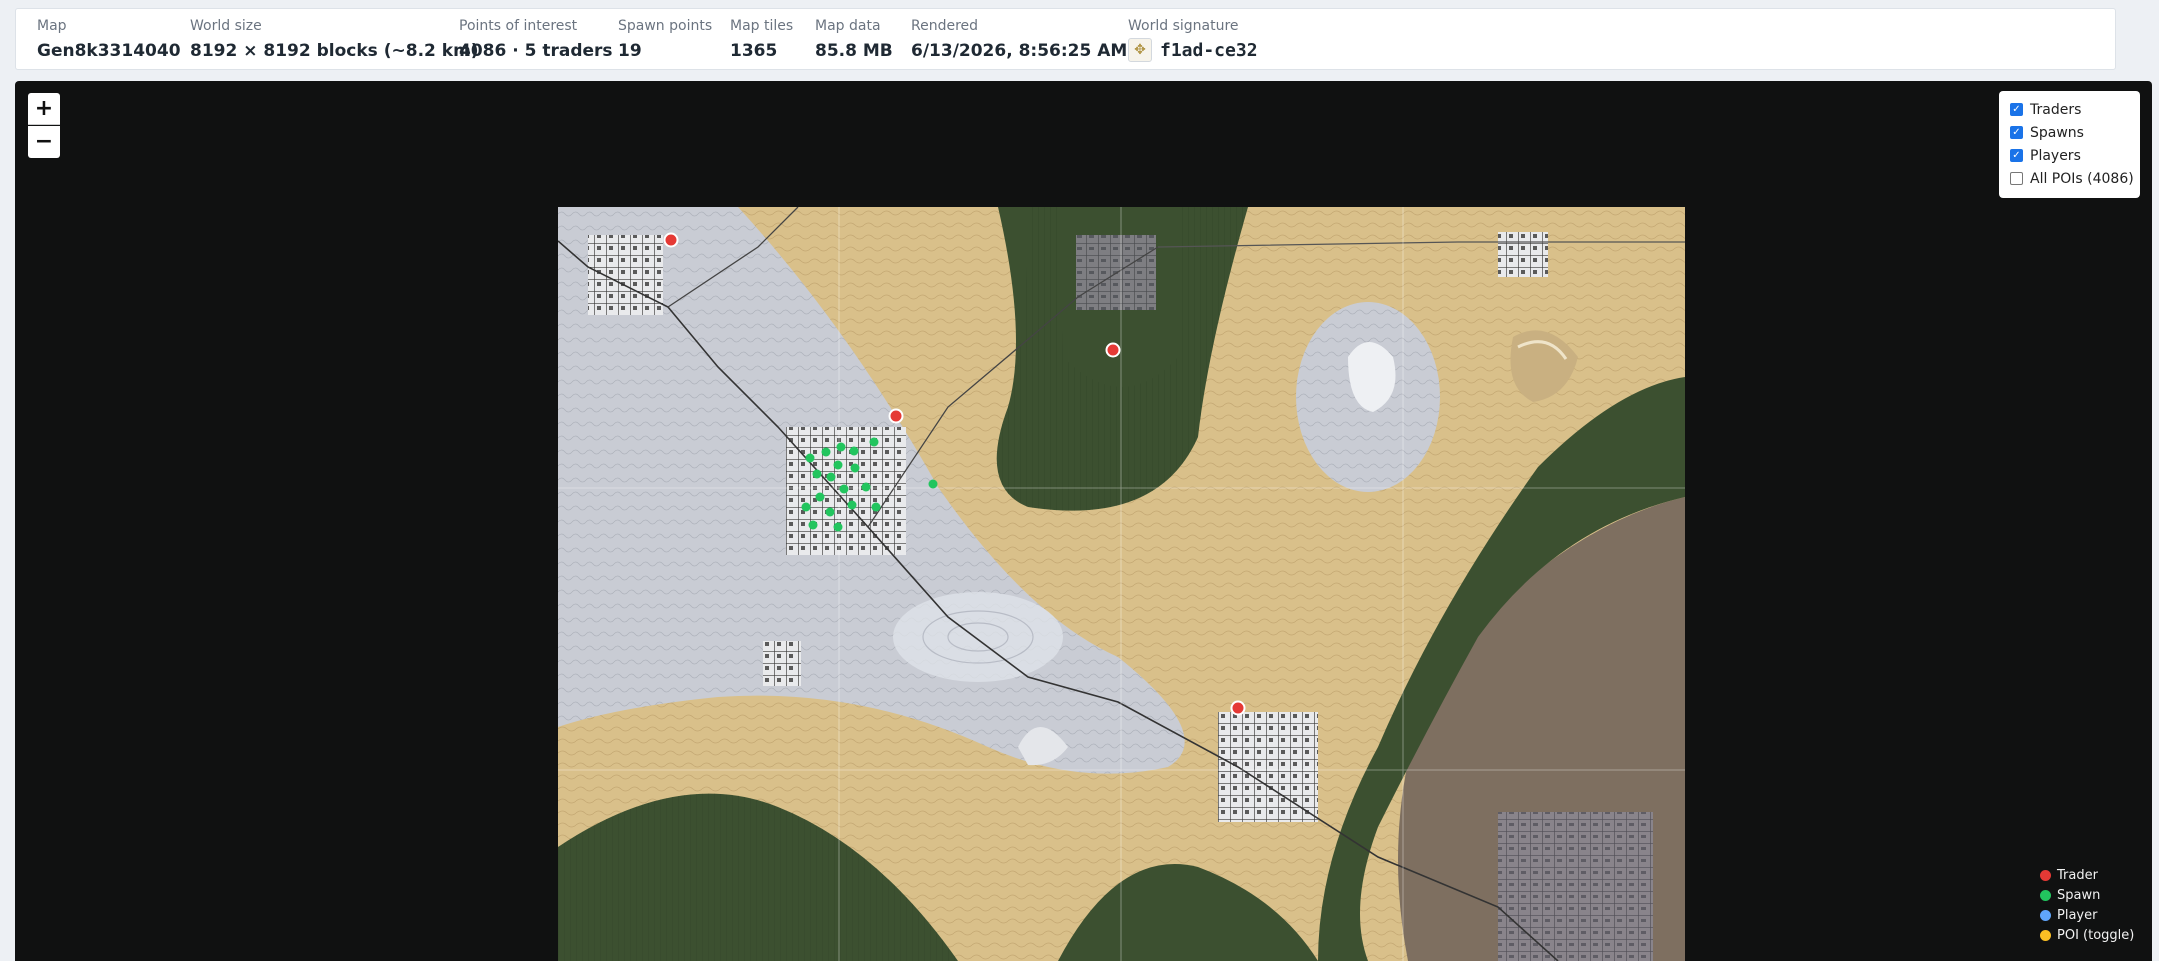 The width and height of the screenshot is (2159, 961). What do you see at coordinates (2082, 178) in the screenshot?
I see `layer-label: All POIs (4086)` at bounding box center [2082, 178].